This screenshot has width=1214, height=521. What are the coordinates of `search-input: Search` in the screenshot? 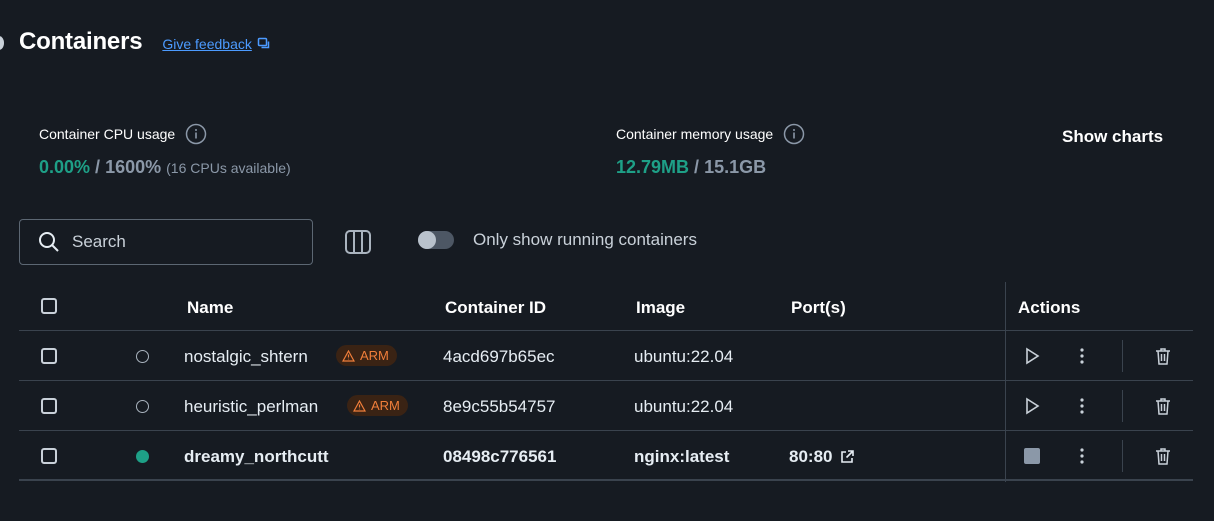 It's located at (166, 242).